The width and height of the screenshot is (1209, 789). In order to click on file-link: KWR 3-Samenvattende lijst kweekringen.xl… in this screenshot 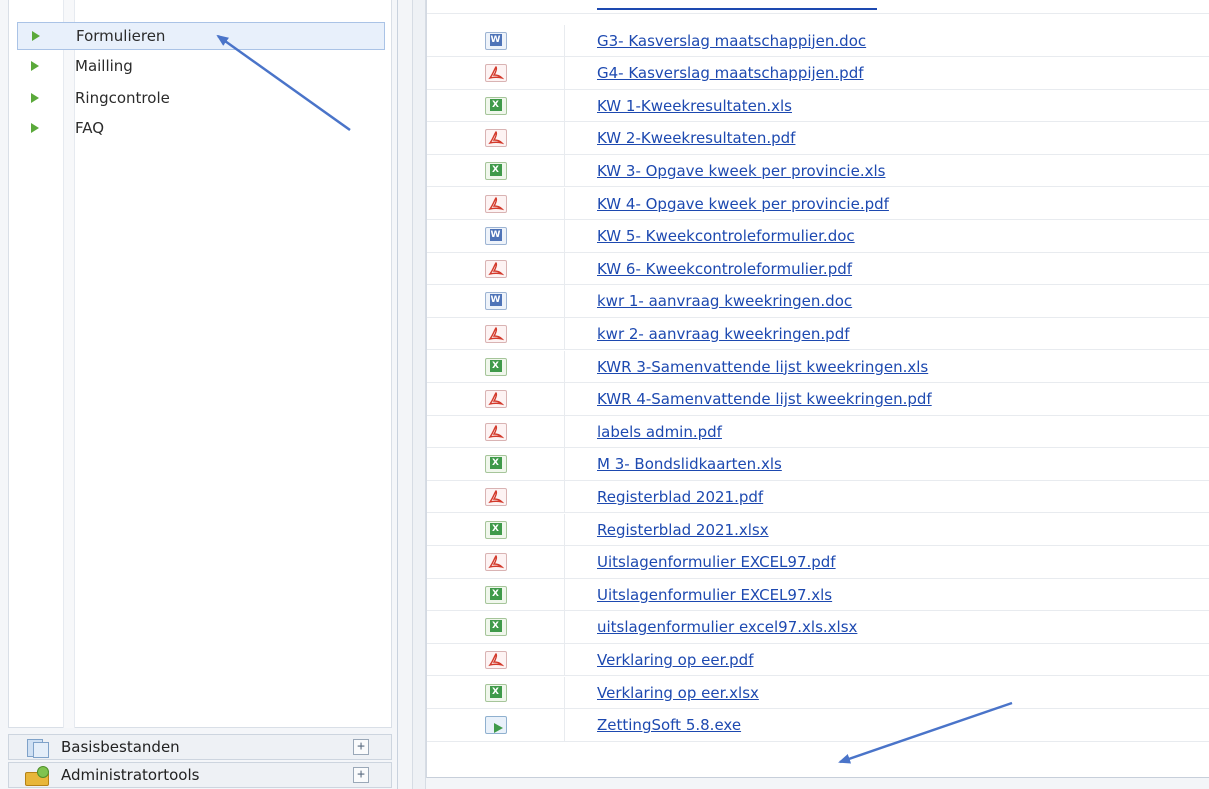, I will do `click(762, 367)`.